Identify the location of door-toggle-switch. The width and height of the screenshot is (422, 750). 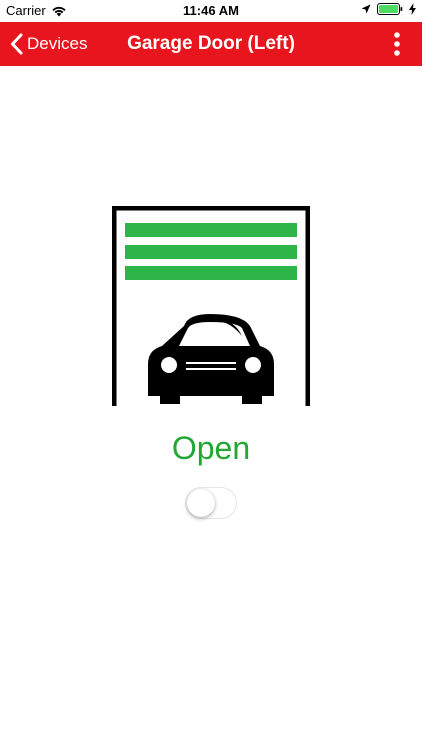
(211, 503).